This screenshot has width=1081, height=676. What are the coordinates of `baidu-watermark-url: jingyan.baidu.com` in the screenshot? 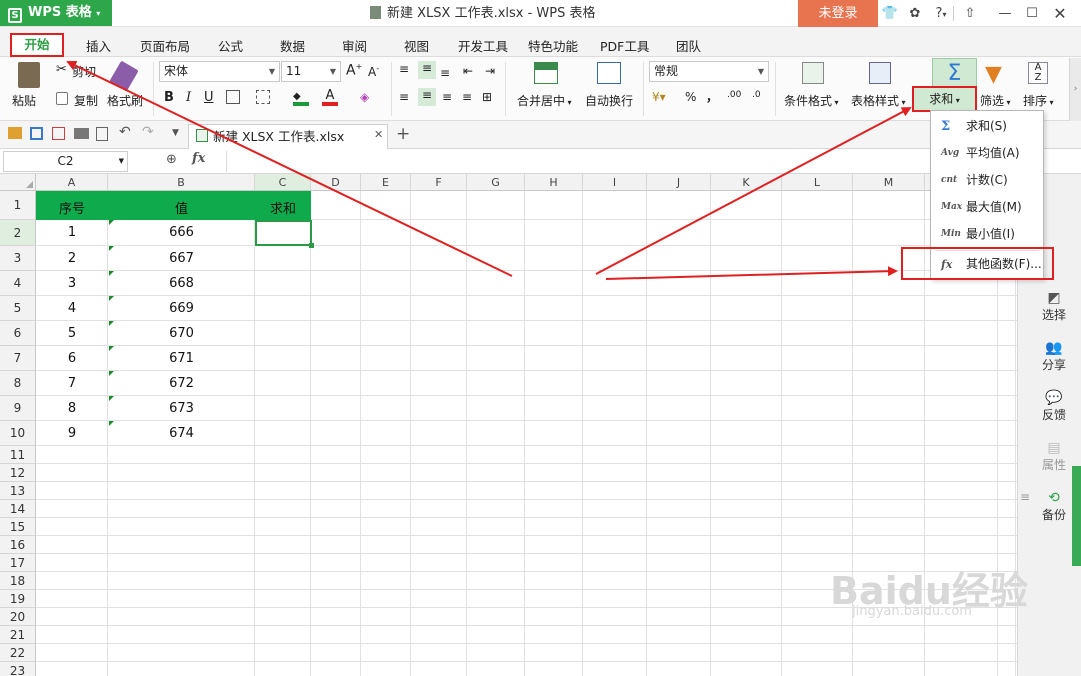 It's located at (912, 611).